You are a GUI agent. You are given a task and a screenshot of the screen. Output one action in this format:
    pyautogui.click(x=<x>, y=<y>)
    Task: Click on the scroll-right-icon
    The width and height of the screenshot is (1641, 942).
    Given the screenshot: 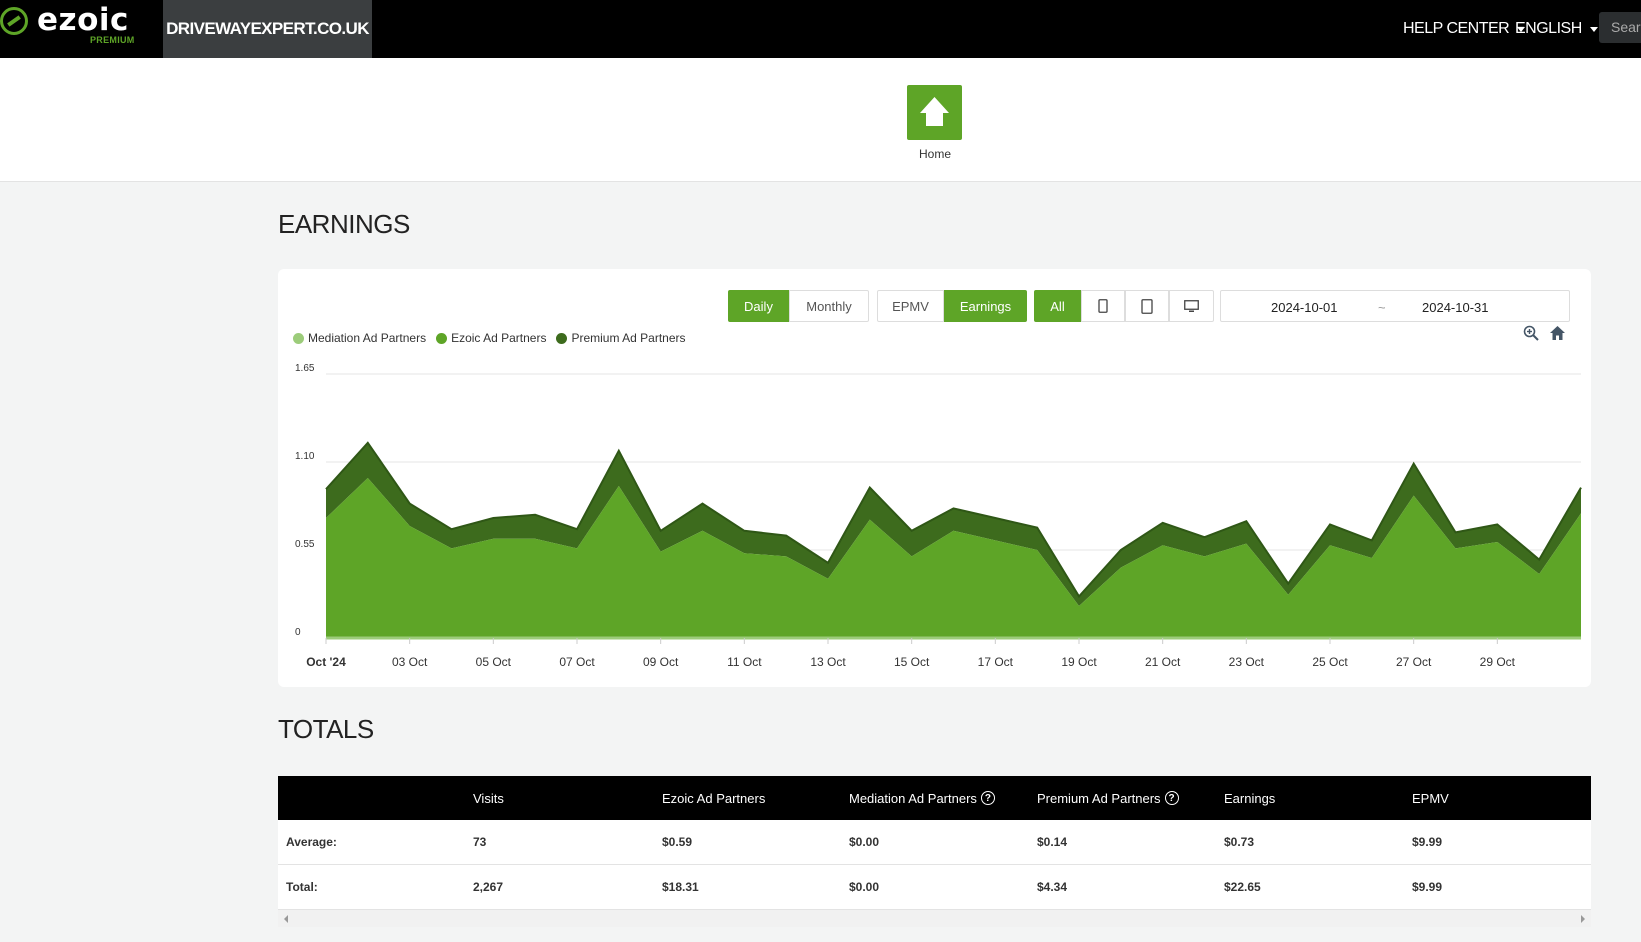 What is the action you would take?
    pyautogui.click(x=1583, y=919)
    